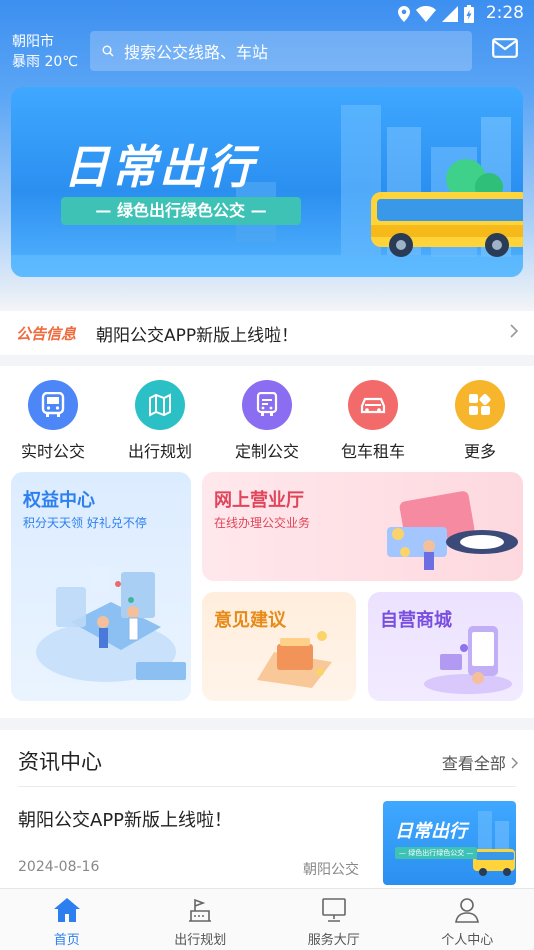 This screenshot has height=950, width=534. I want to click on feedback-card: 意见建议, so click(279, 646).